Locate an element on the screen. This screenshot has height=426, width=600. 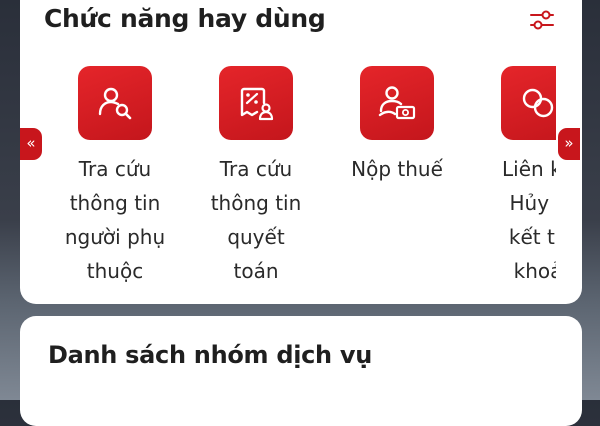
scroll-right-button: » is located at coordinates (569, 144).